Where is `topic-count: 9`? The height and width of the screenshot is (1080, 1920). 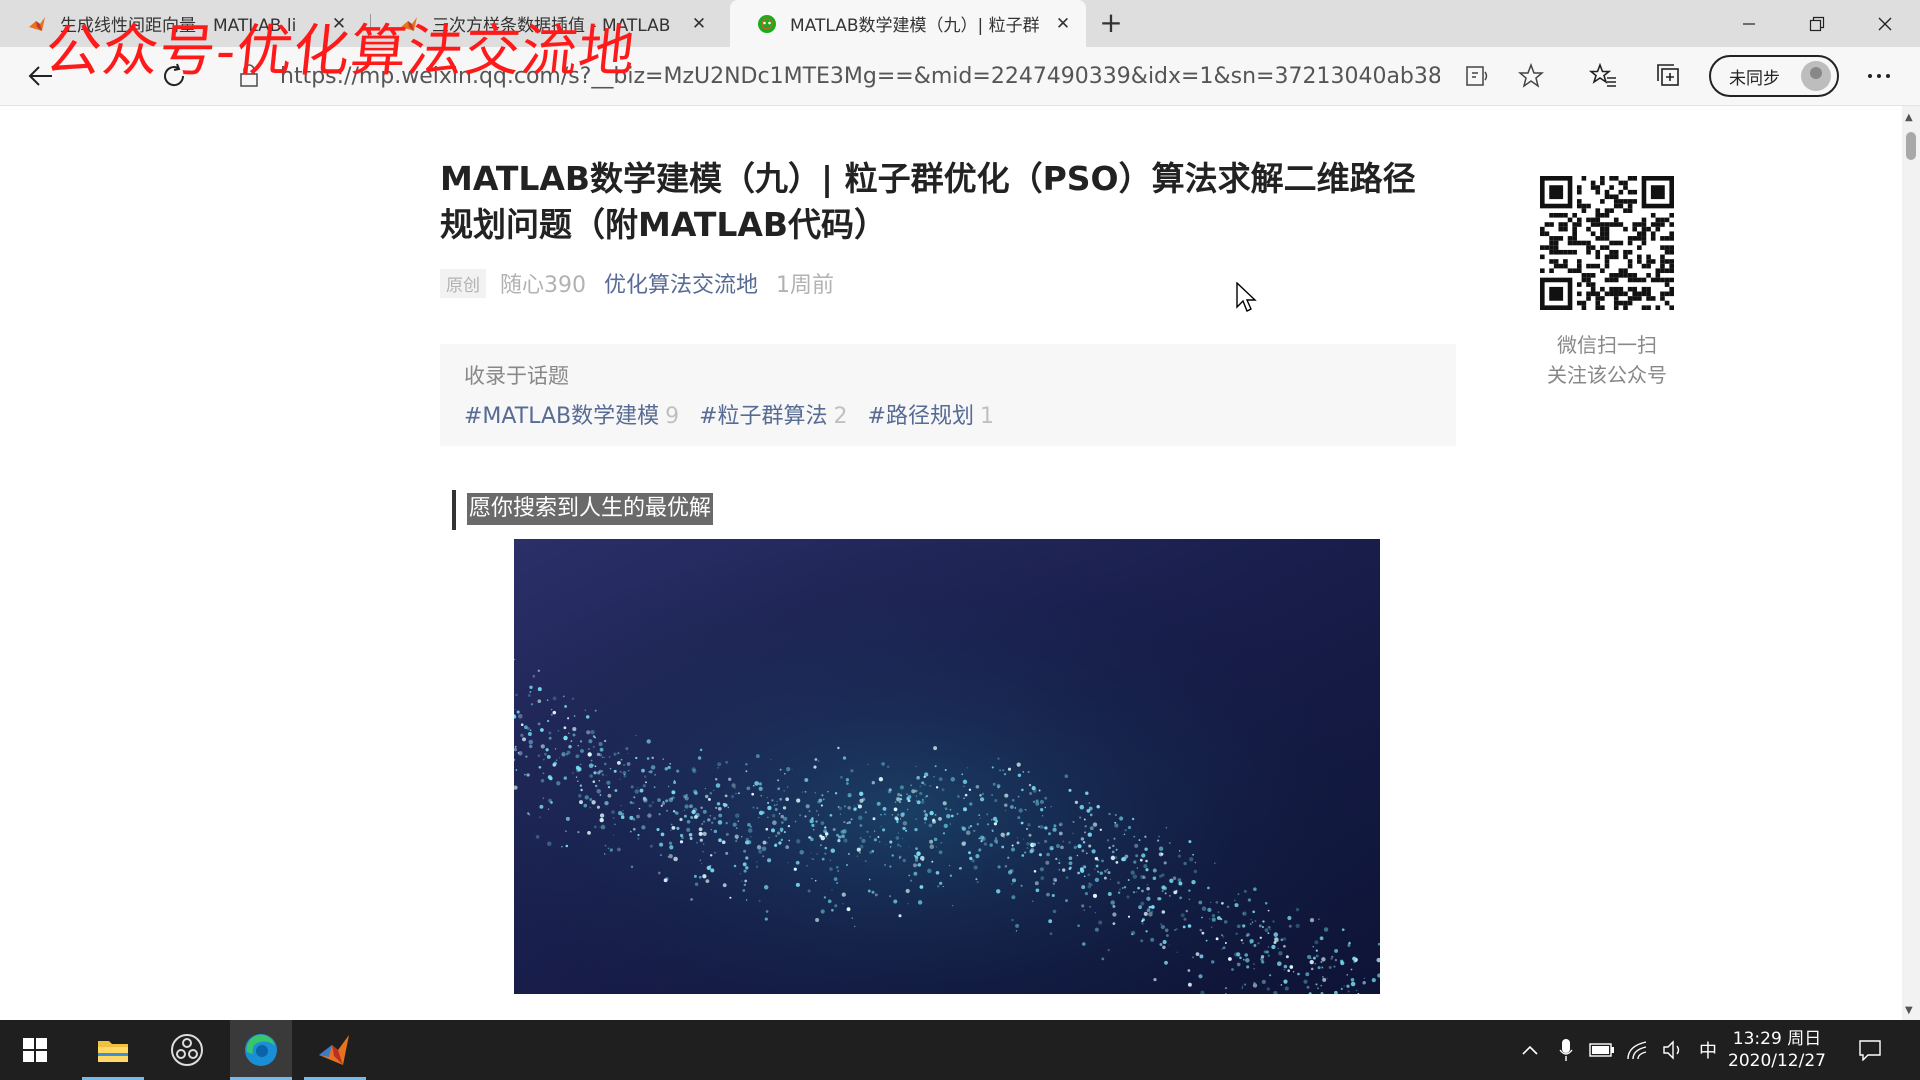 topic-count: 9 is located at coordinates (672, 416).